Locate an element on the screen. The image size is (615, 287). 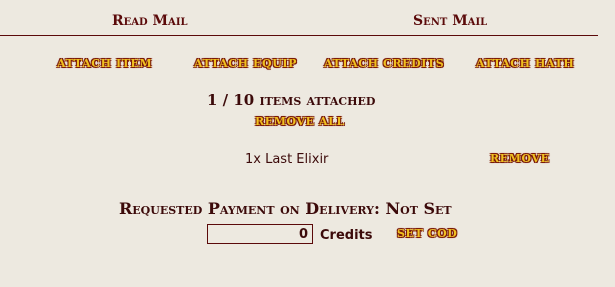
tab-read-mail: Read Mail is located at coordinates (150, 21).